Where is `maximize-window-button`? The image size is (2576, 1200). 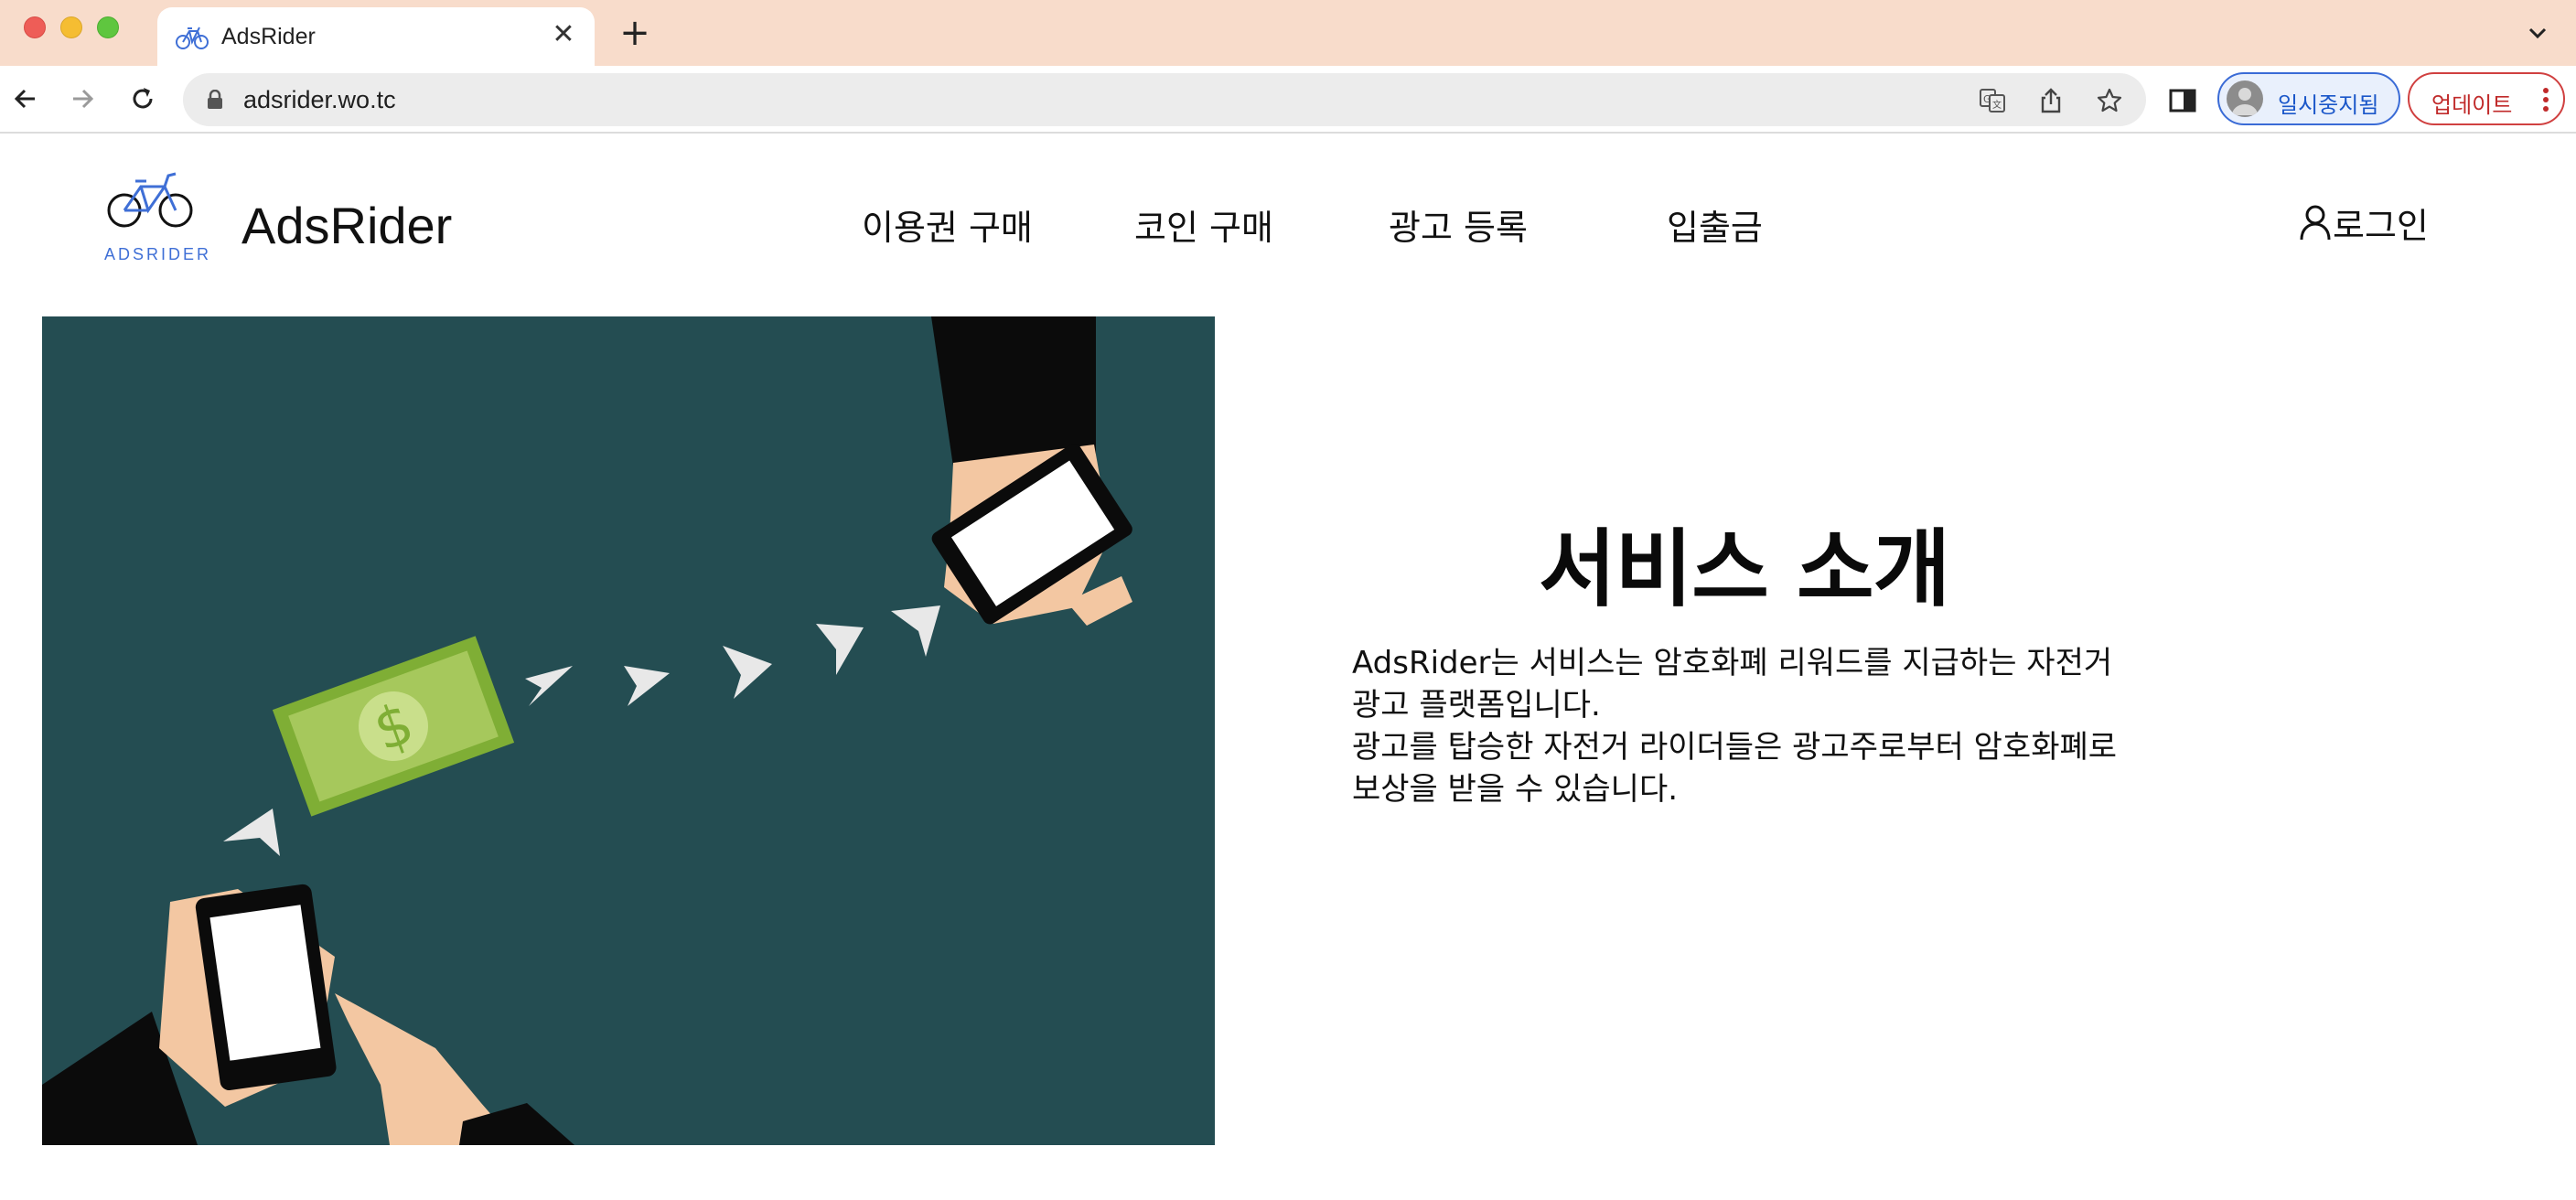 maximize-window-button is located at coordinates (108, 27).